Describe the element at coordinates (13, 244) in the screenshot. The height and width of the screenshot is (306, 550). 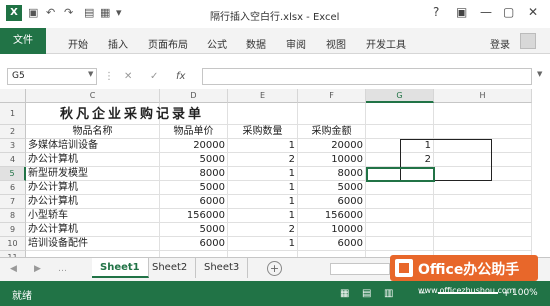
I see `row-header-10: 10` at that location.